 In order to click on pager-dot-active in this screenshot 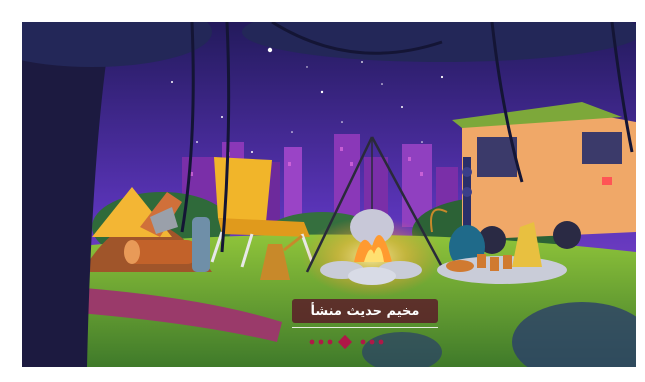, I will do `click(345, 342)`.